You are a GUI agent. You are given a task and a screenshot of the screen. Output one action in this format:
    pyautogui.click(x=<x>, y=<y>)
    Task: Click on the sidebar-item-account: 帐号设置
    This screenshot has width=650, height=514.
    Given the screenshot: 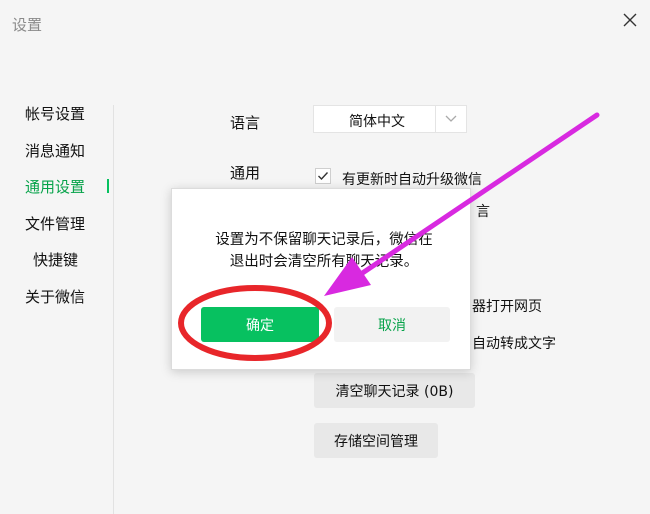 What is the action you would take?
    pyautogui.click(x=55, y=113)
    